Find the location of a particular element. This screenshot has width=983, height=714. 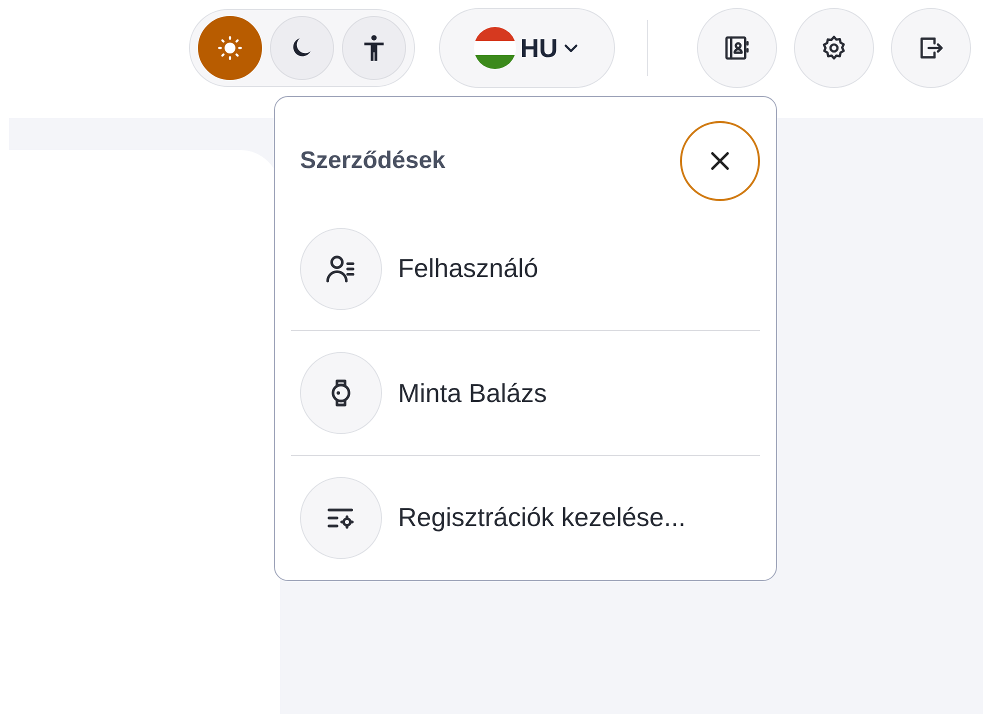

sun-icon is located at coordinates (230, 48).